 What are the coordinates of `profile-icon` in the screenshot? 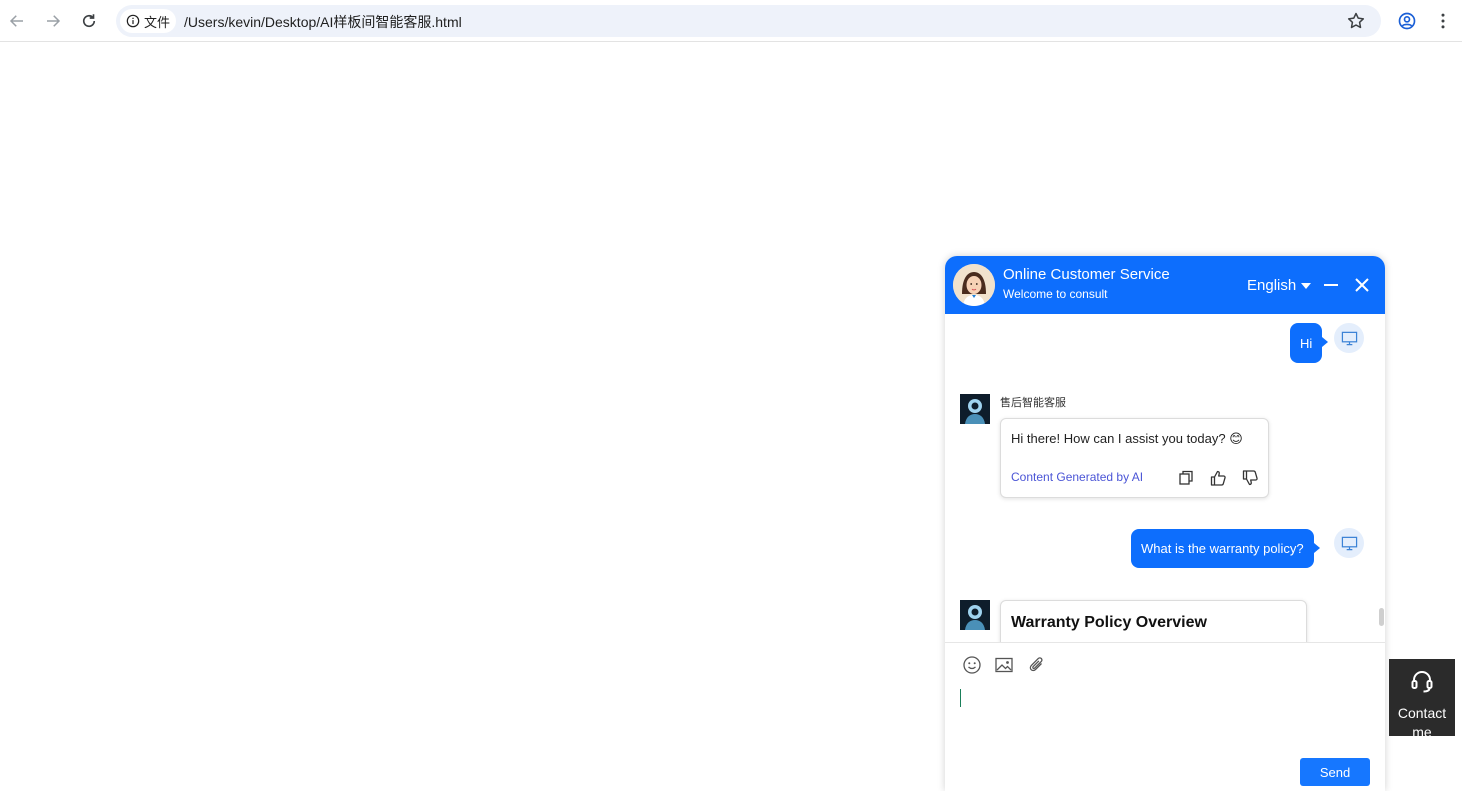 It's located at (1407, 21).